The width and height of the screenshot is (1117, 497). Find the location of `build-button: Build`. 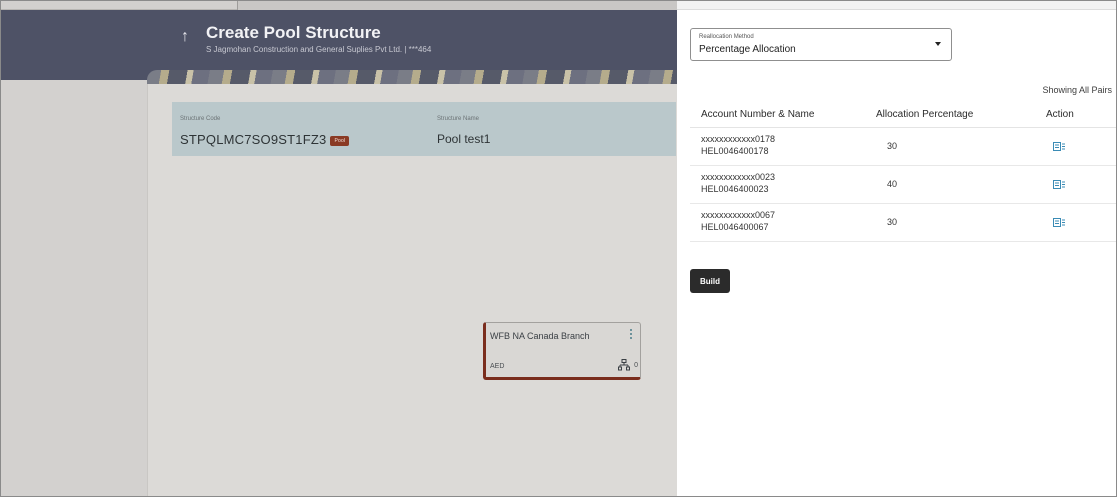

build-button: Build is located at coordinates (710, 281).